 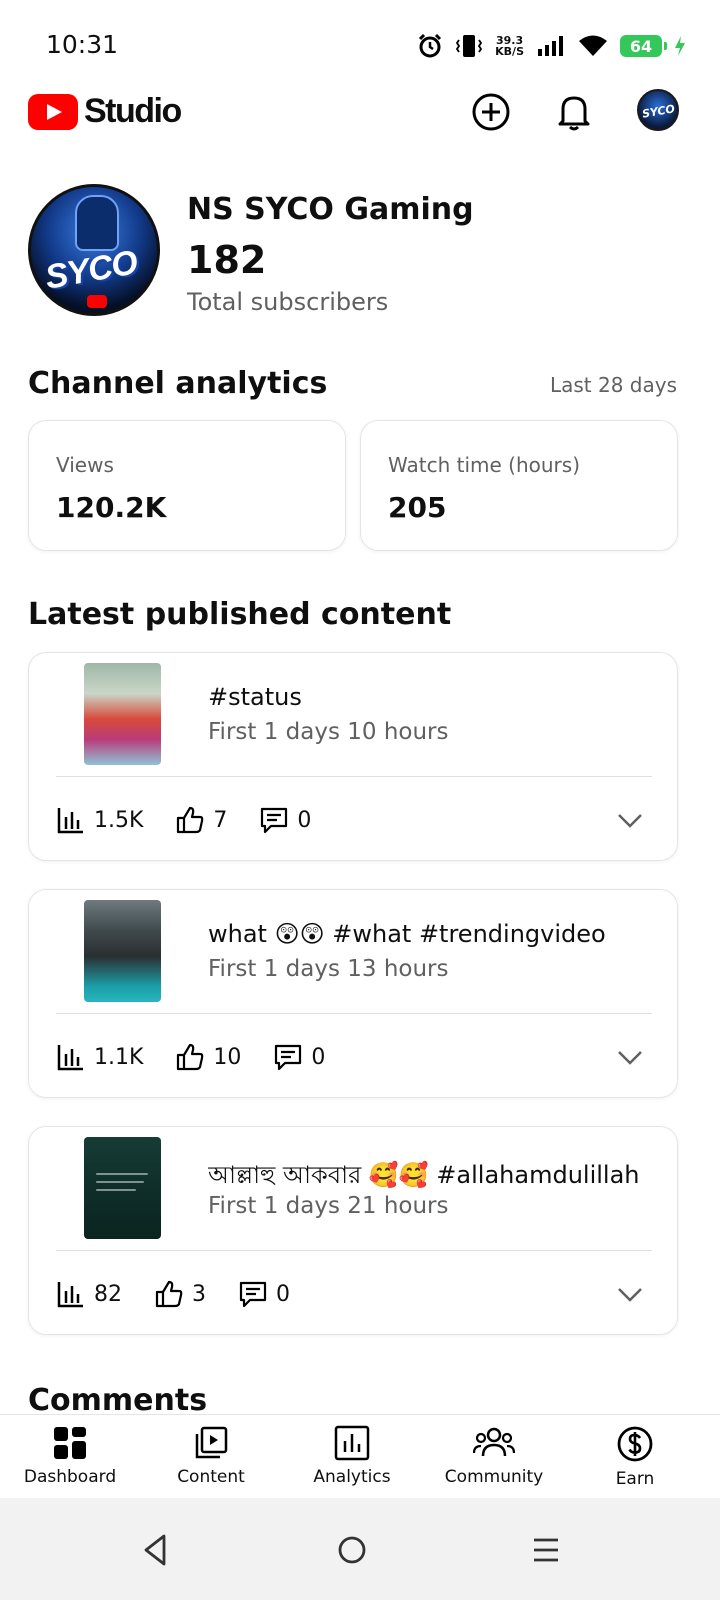 I want to click on likes-metric: 10, so click(x=208, y=1057).